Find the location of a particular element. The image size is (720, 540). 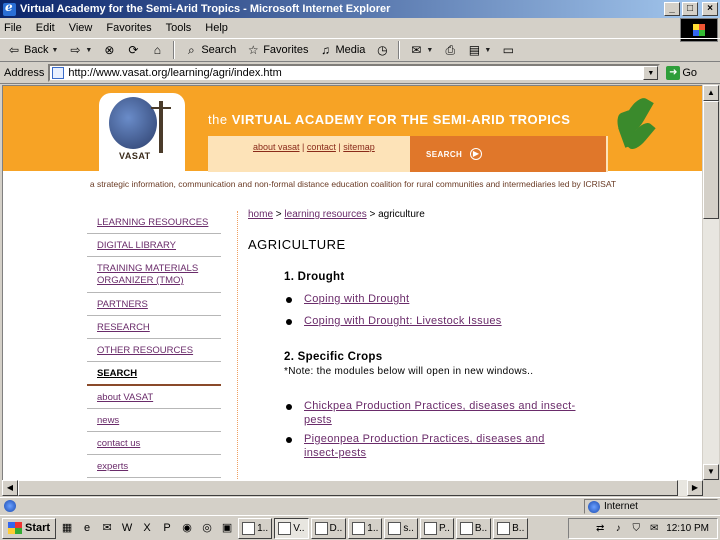

nav-training-materials: TRAINING MATERIALS ORGANIZER (TMO) is located at coordinates (154, 275).